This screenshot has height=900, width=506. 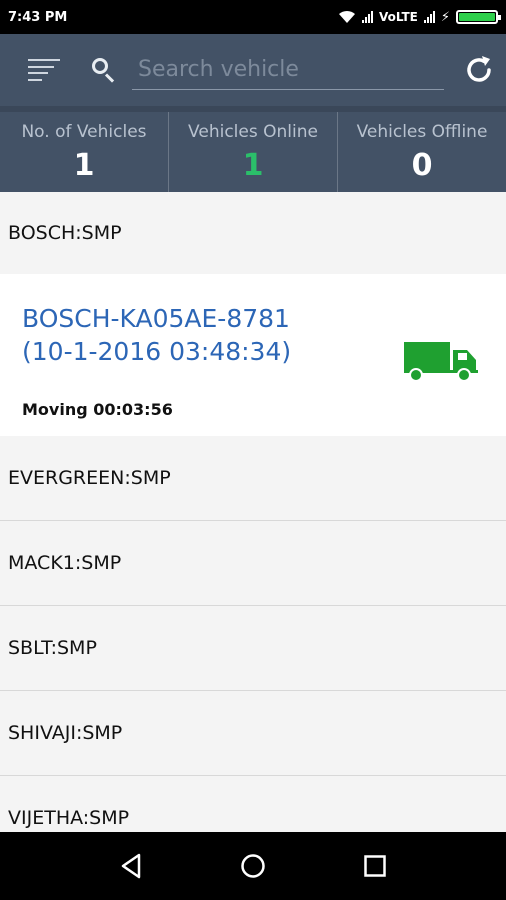 I want to click on stat-online-value: 1, so click(x=253, y=165).